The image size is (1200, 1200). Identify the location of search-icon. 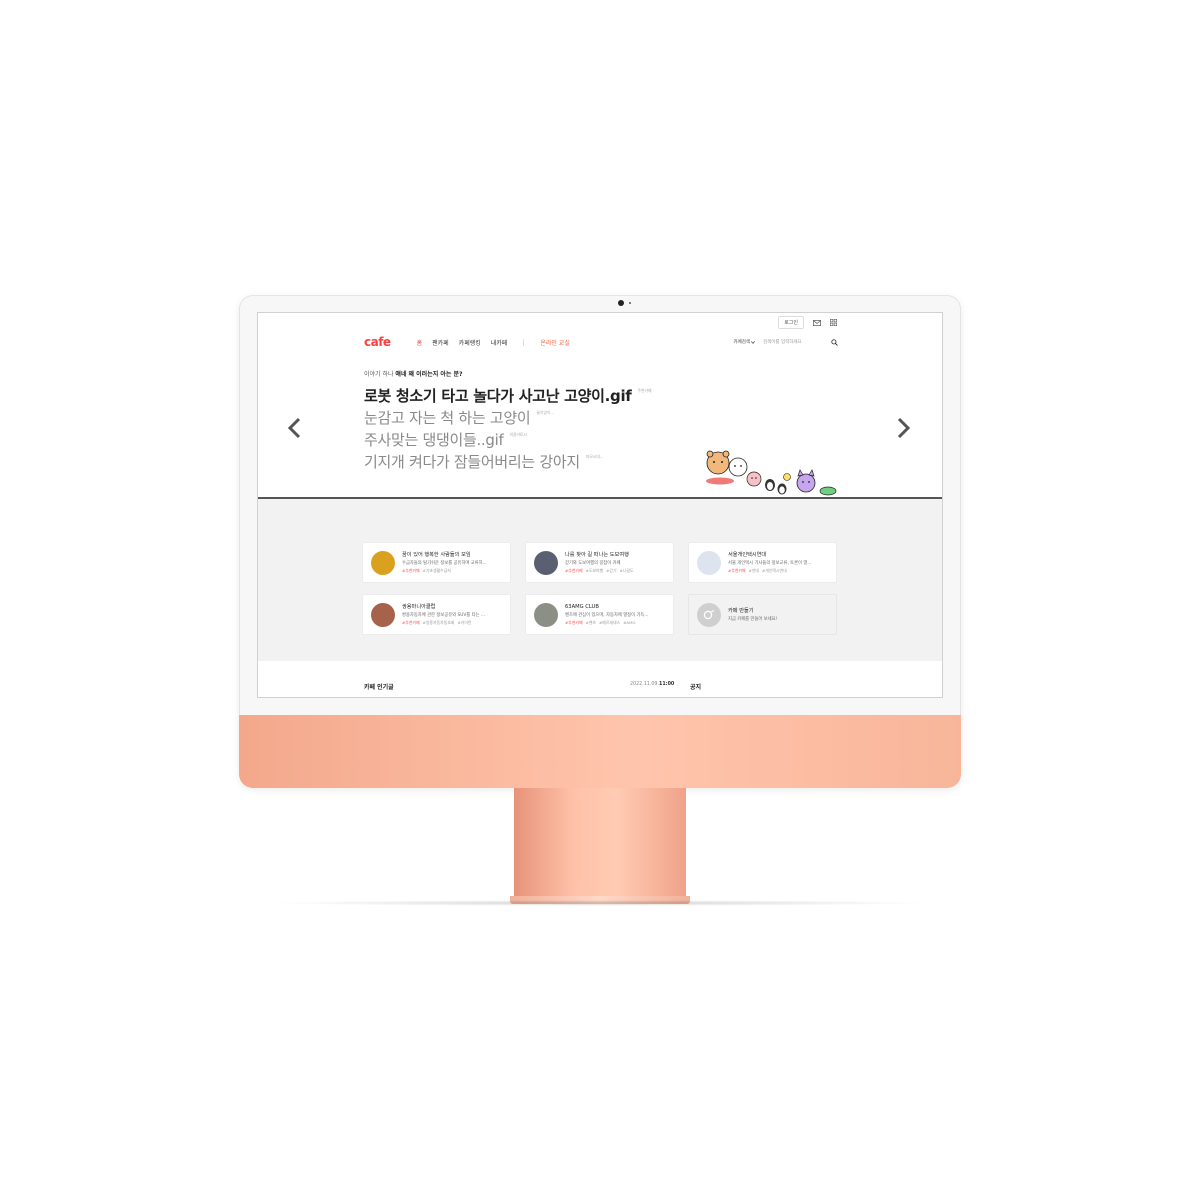
(834, 342).